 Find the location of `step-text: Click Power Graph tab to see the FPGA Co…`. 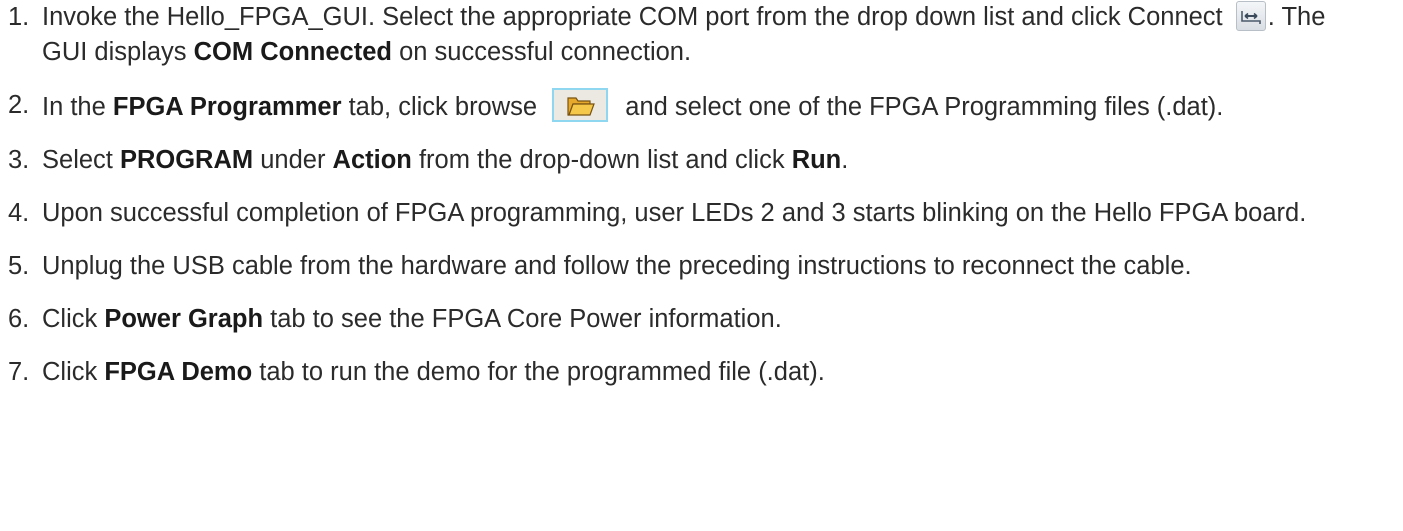

step-text: Click Power Graph tab to see the FPGA Co… is located at coordinates (722, 319).